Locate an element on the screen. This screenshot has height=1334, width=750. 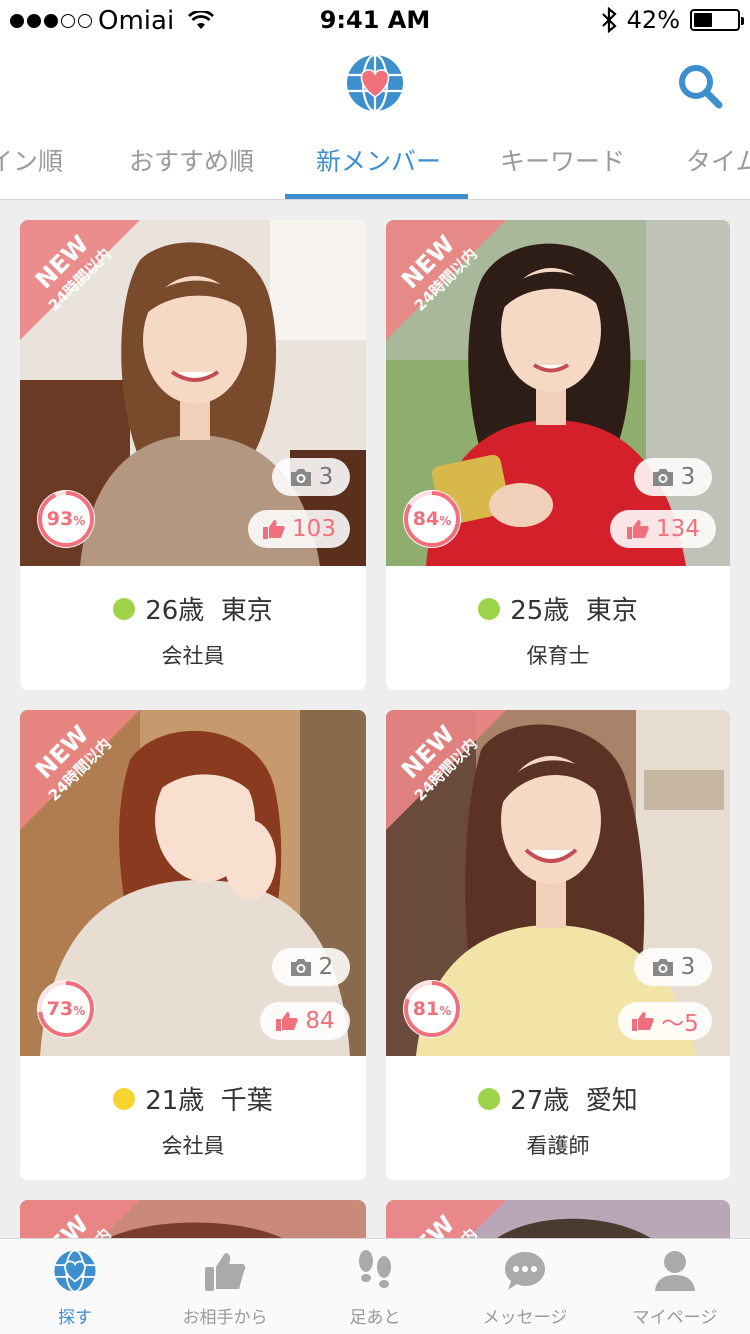
age-location: 25歳 東京 is located at coordinates (574, 611).